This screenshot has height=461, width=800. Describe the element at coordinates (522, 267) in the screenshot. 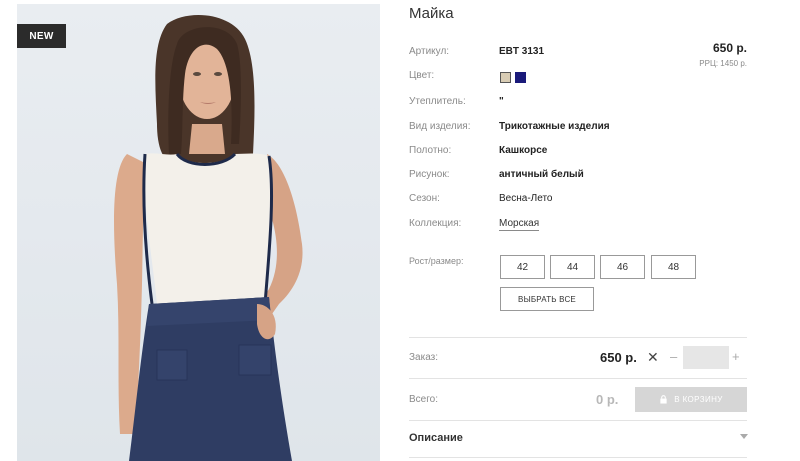

I see `size-button-42: 42` at that location.